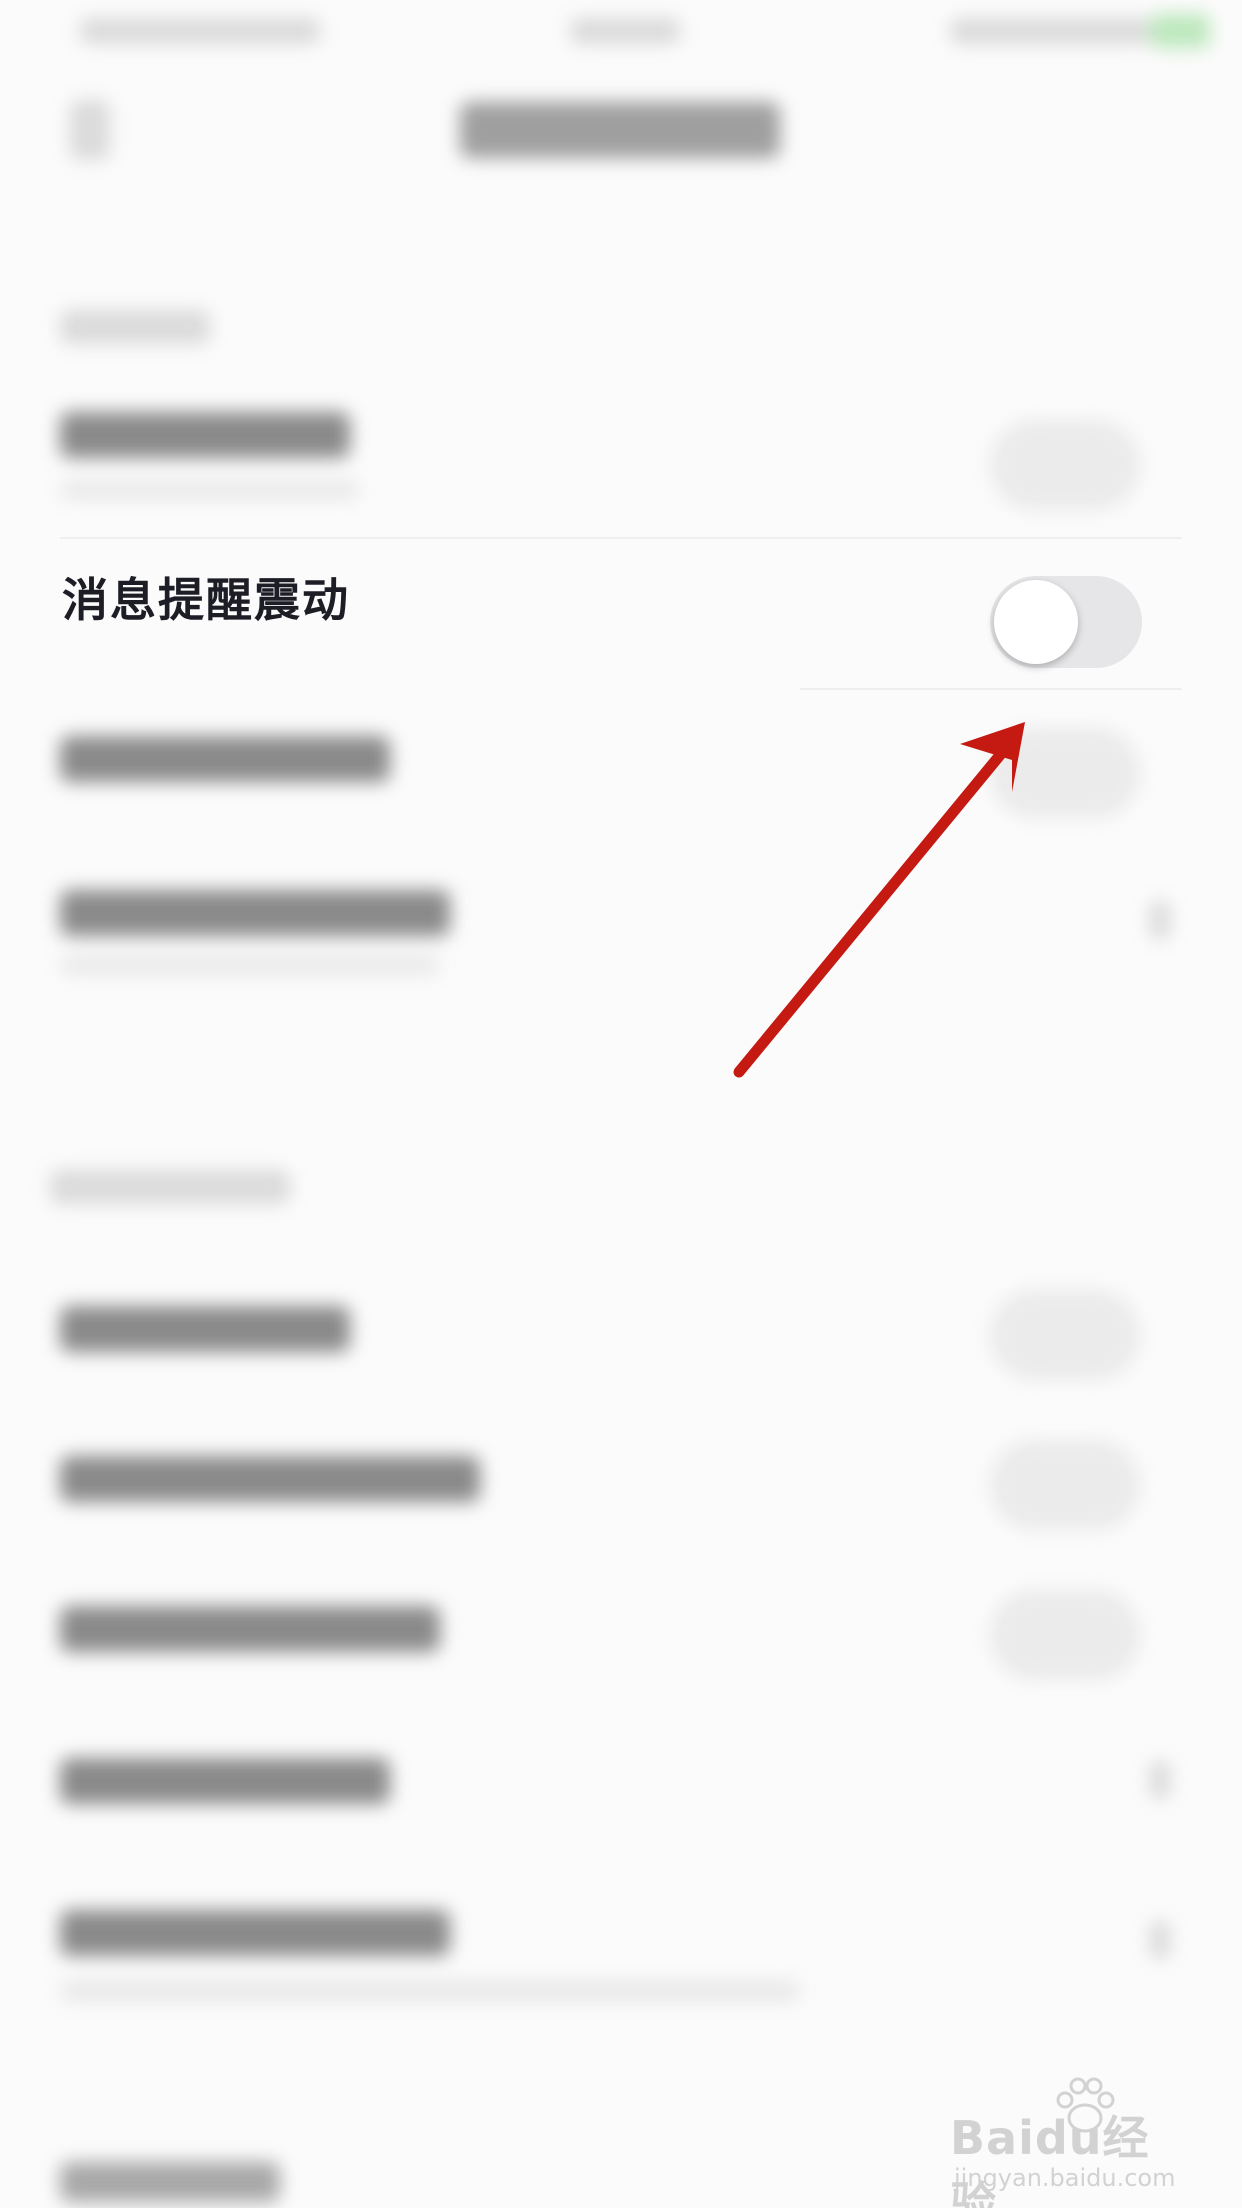  I want to click on baidu-jingyan-watermark: Baidu经验 jingyan.baidu.com, so click(1070, 2140).